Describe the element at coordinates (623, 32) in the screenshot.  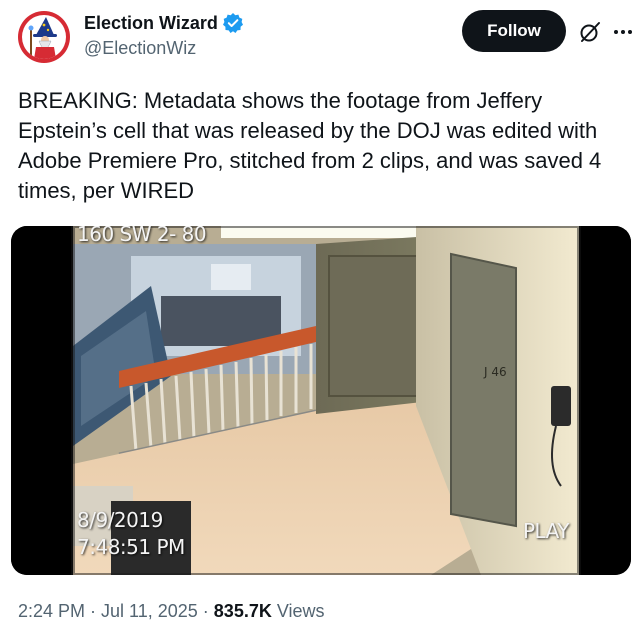
I see `more-icon` at that location.